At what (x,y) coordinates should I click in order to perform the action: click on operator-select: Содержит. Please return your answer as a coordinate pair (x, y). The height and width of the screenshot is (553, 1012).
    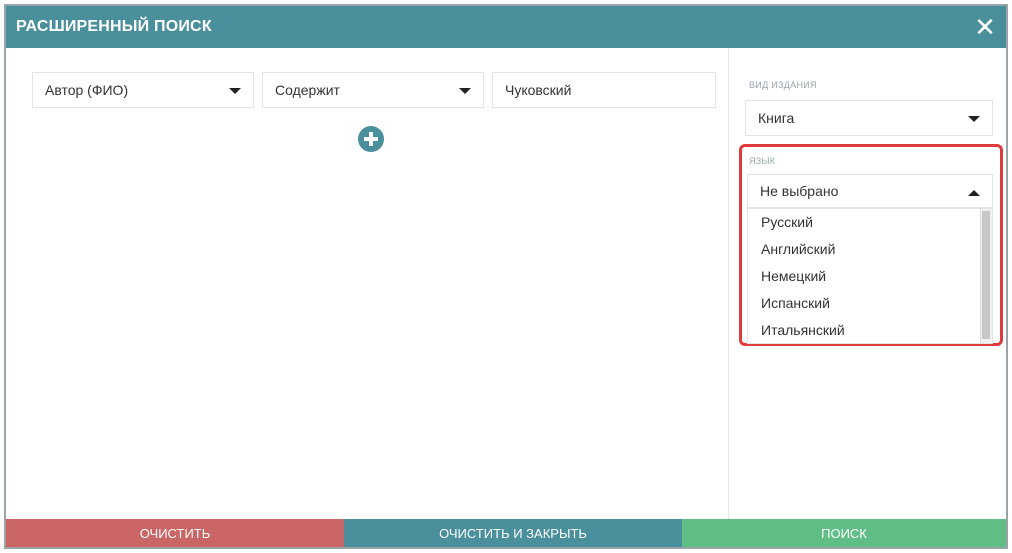
    Looking at the image, I should click on (373, 90).